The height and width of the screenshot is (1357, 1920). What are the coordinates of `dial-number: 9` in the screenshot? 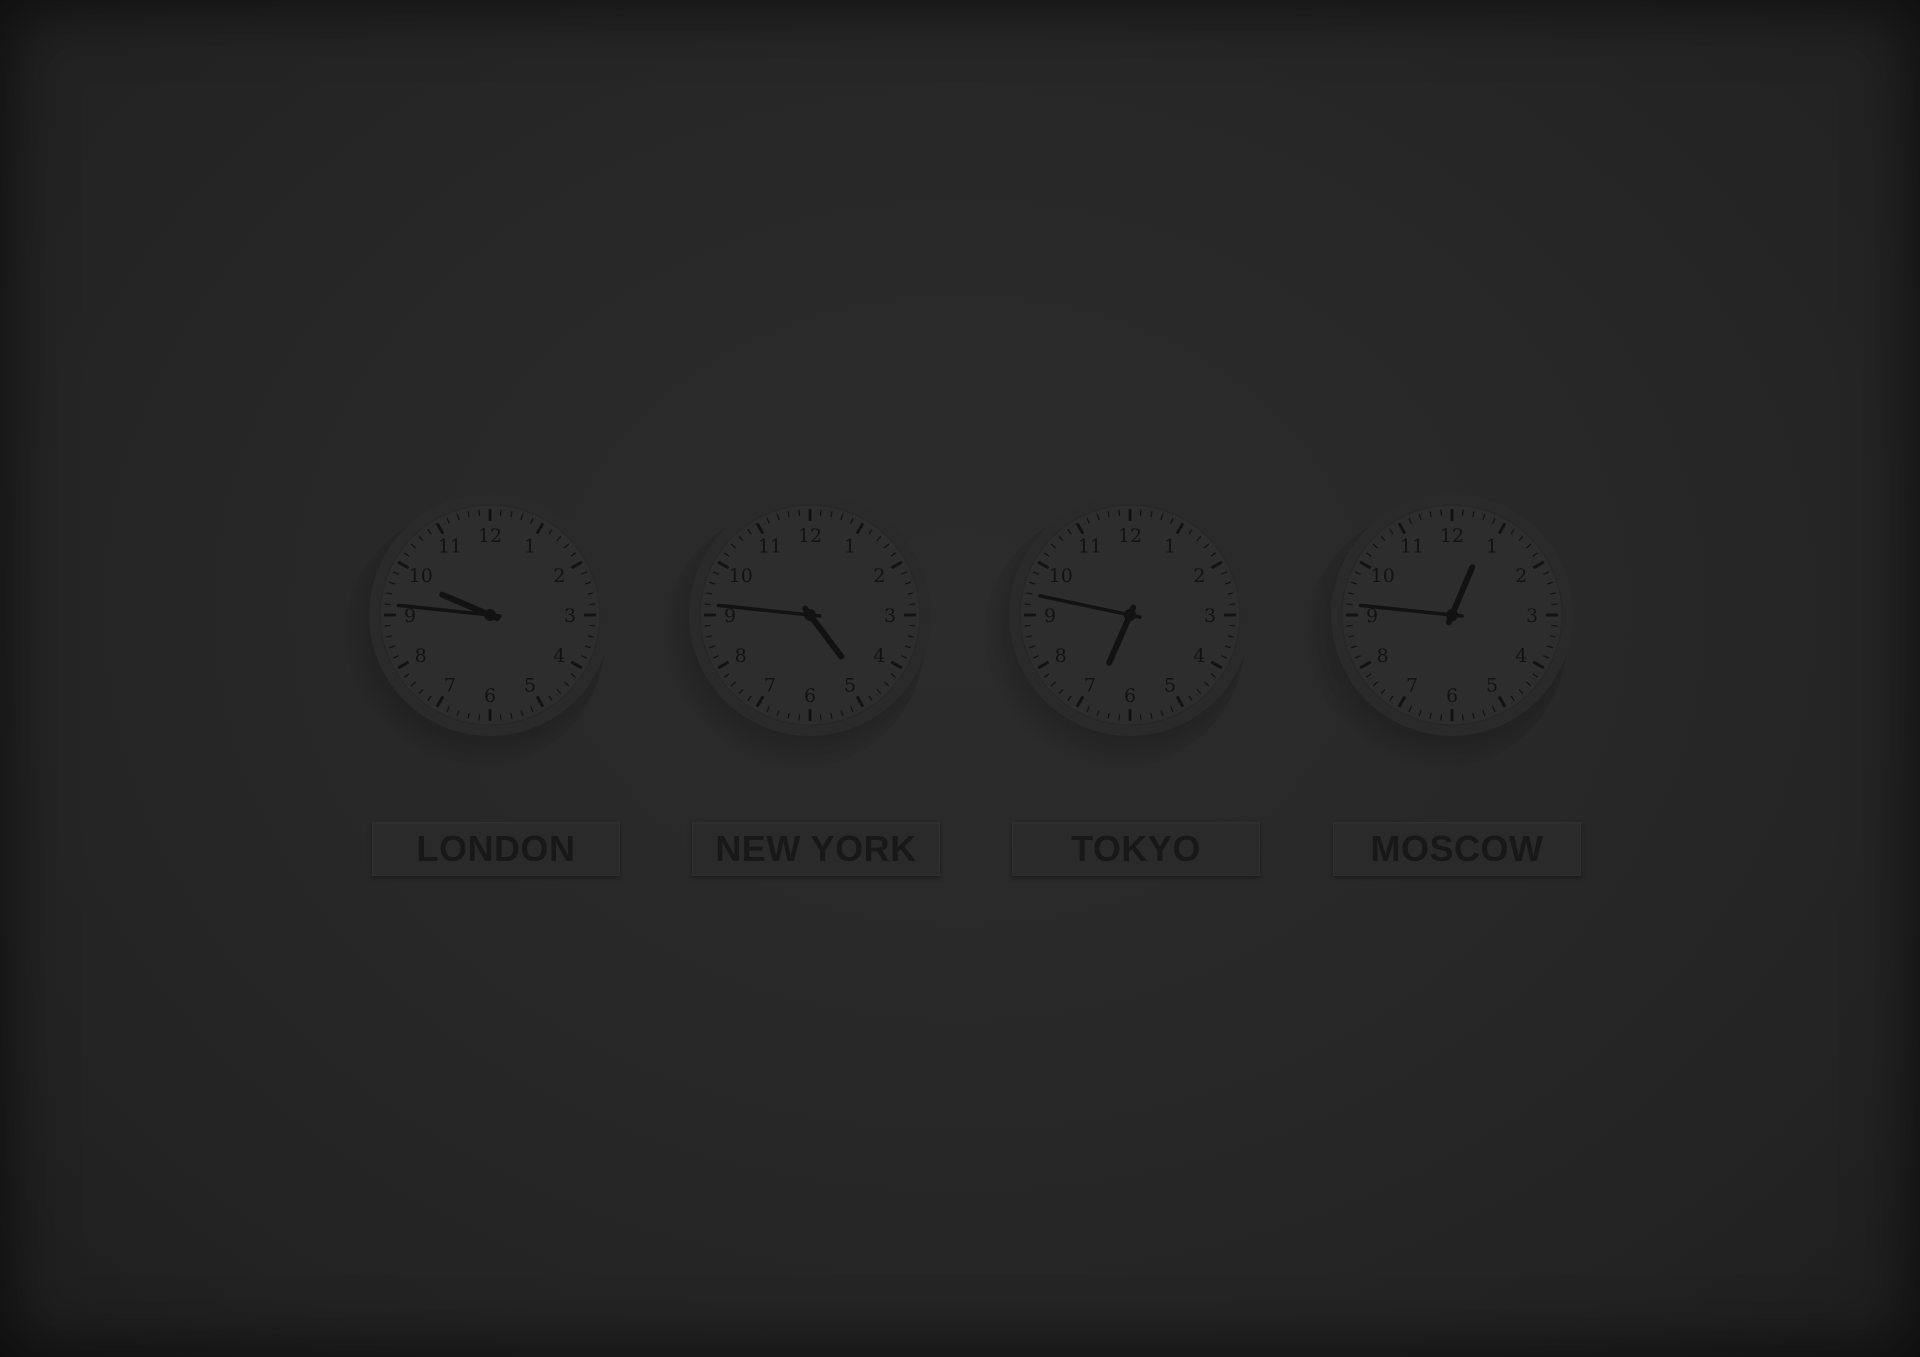 It's located at (1050, 616).